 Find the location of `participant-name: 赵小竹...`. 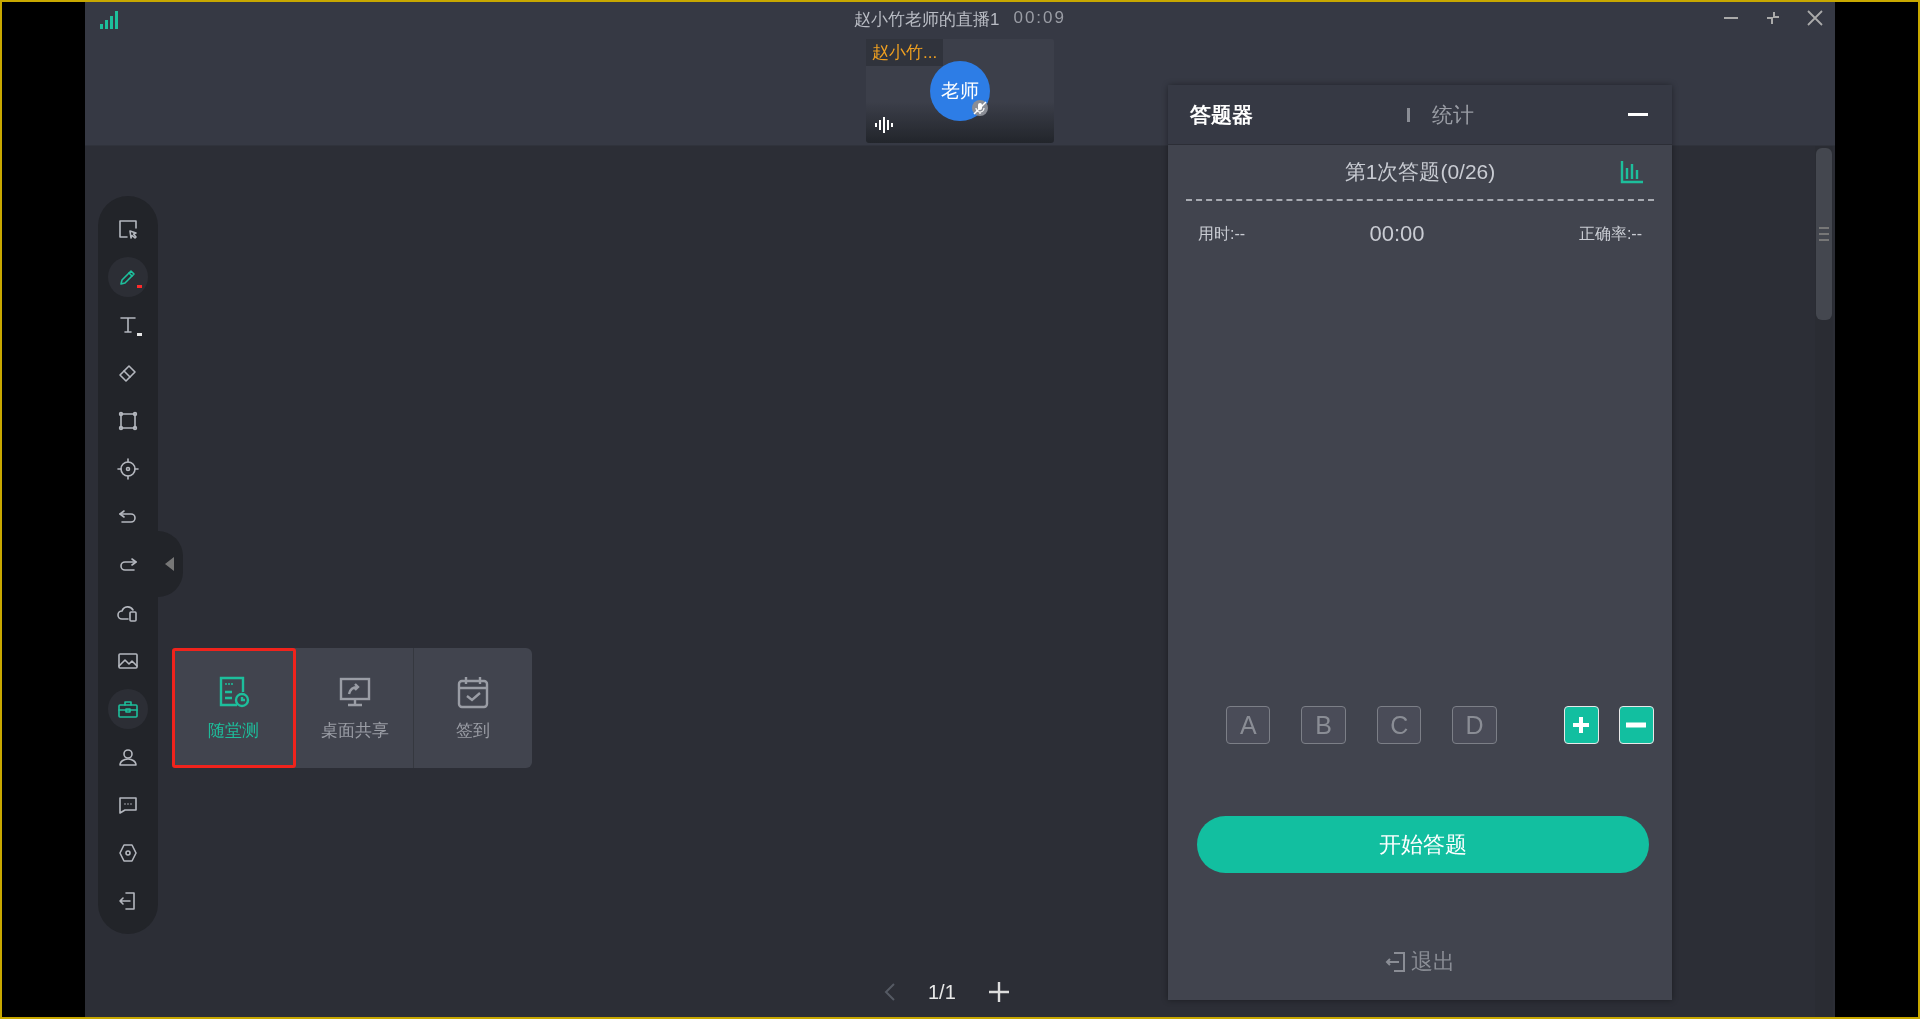

participant-name: 赵小竹... is located at coordinates (905, 52).